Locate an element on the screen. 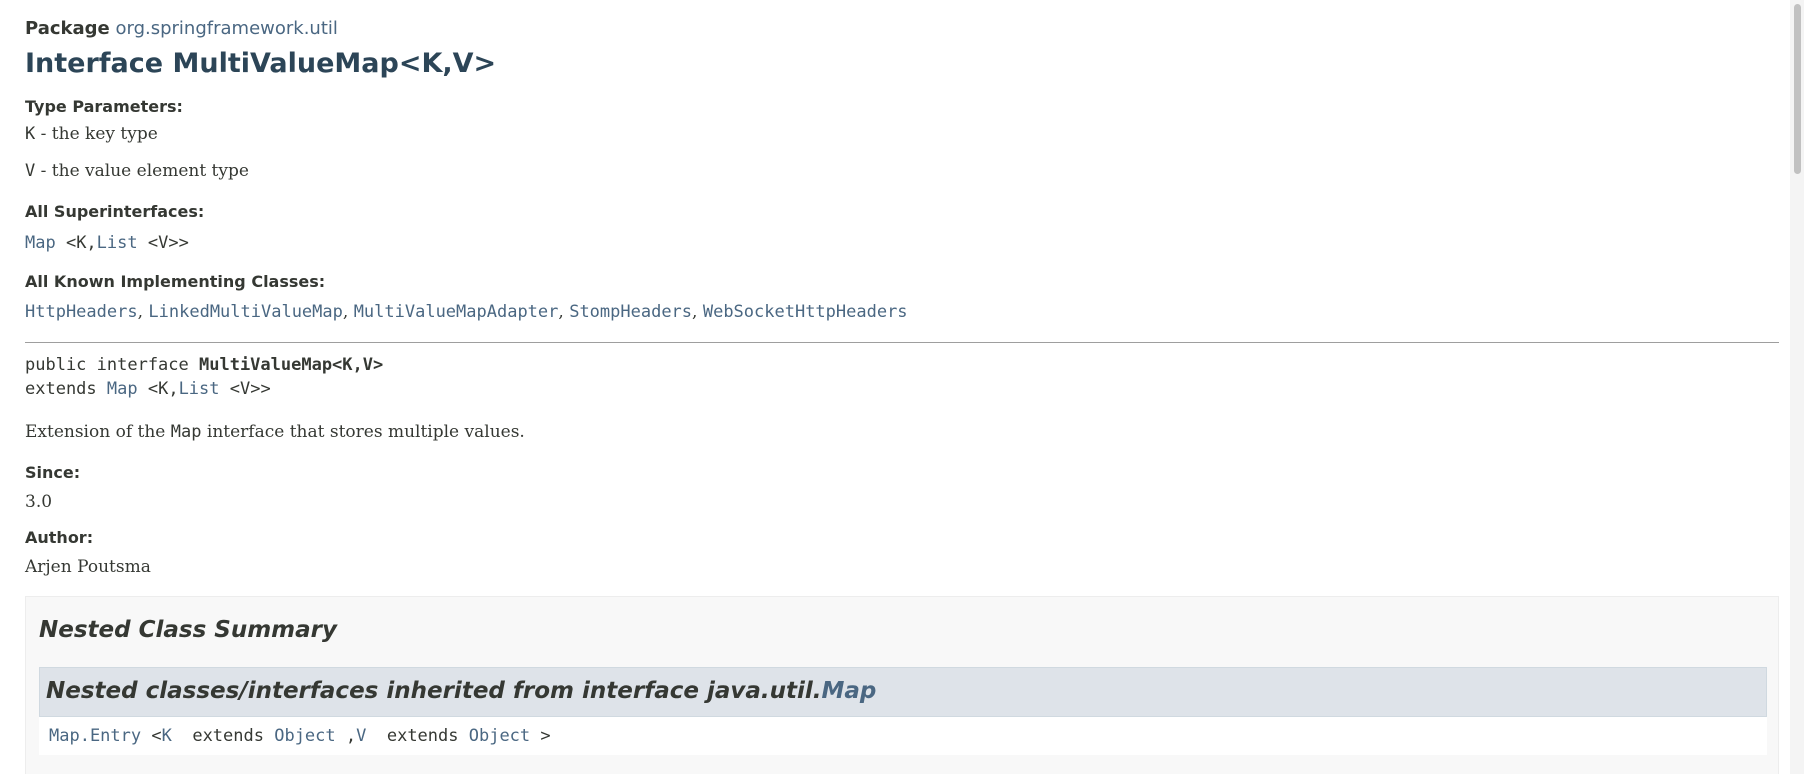 This screenshot has width=1804, height=774. description-code: Map is located at coordinates (186, 432).